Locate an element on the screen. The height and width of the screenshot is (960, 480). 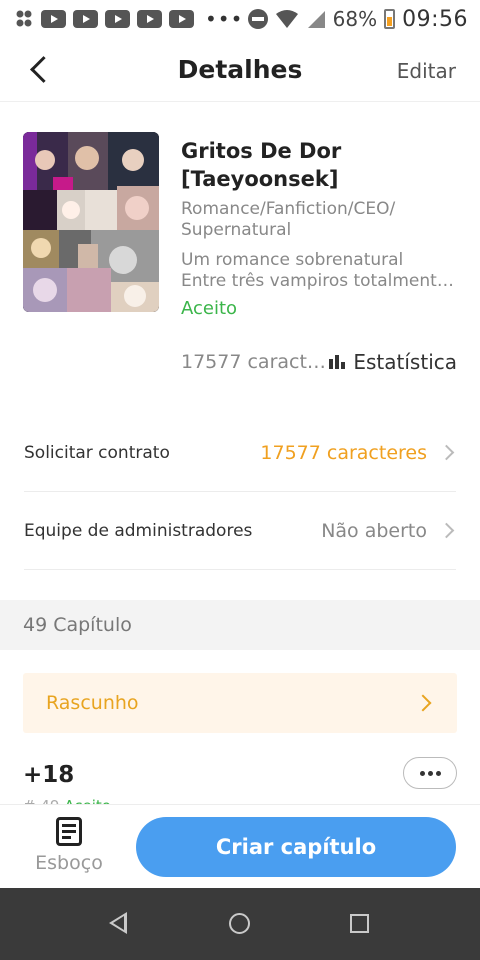
clock: 09:56 is located at coordinates (435, 19).